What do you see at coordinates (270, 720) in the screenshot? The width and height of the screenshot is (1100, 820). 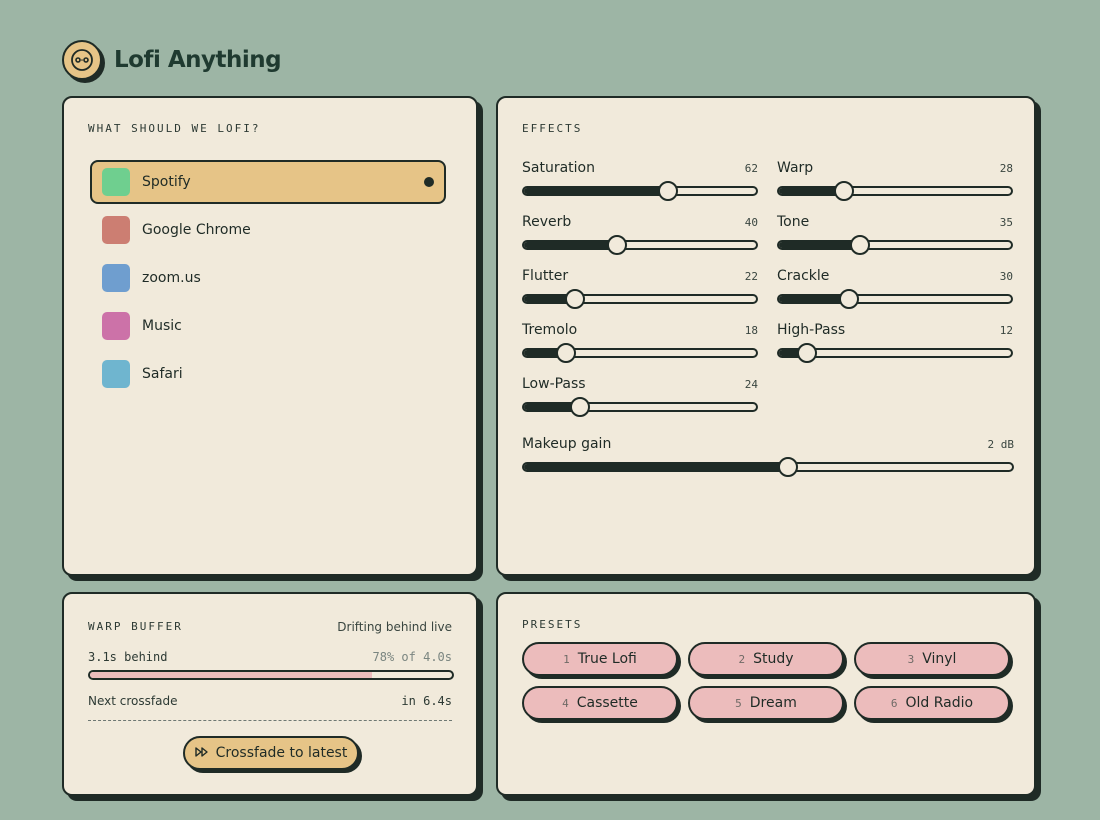 I see `divider` at bounding box center [270, 720].